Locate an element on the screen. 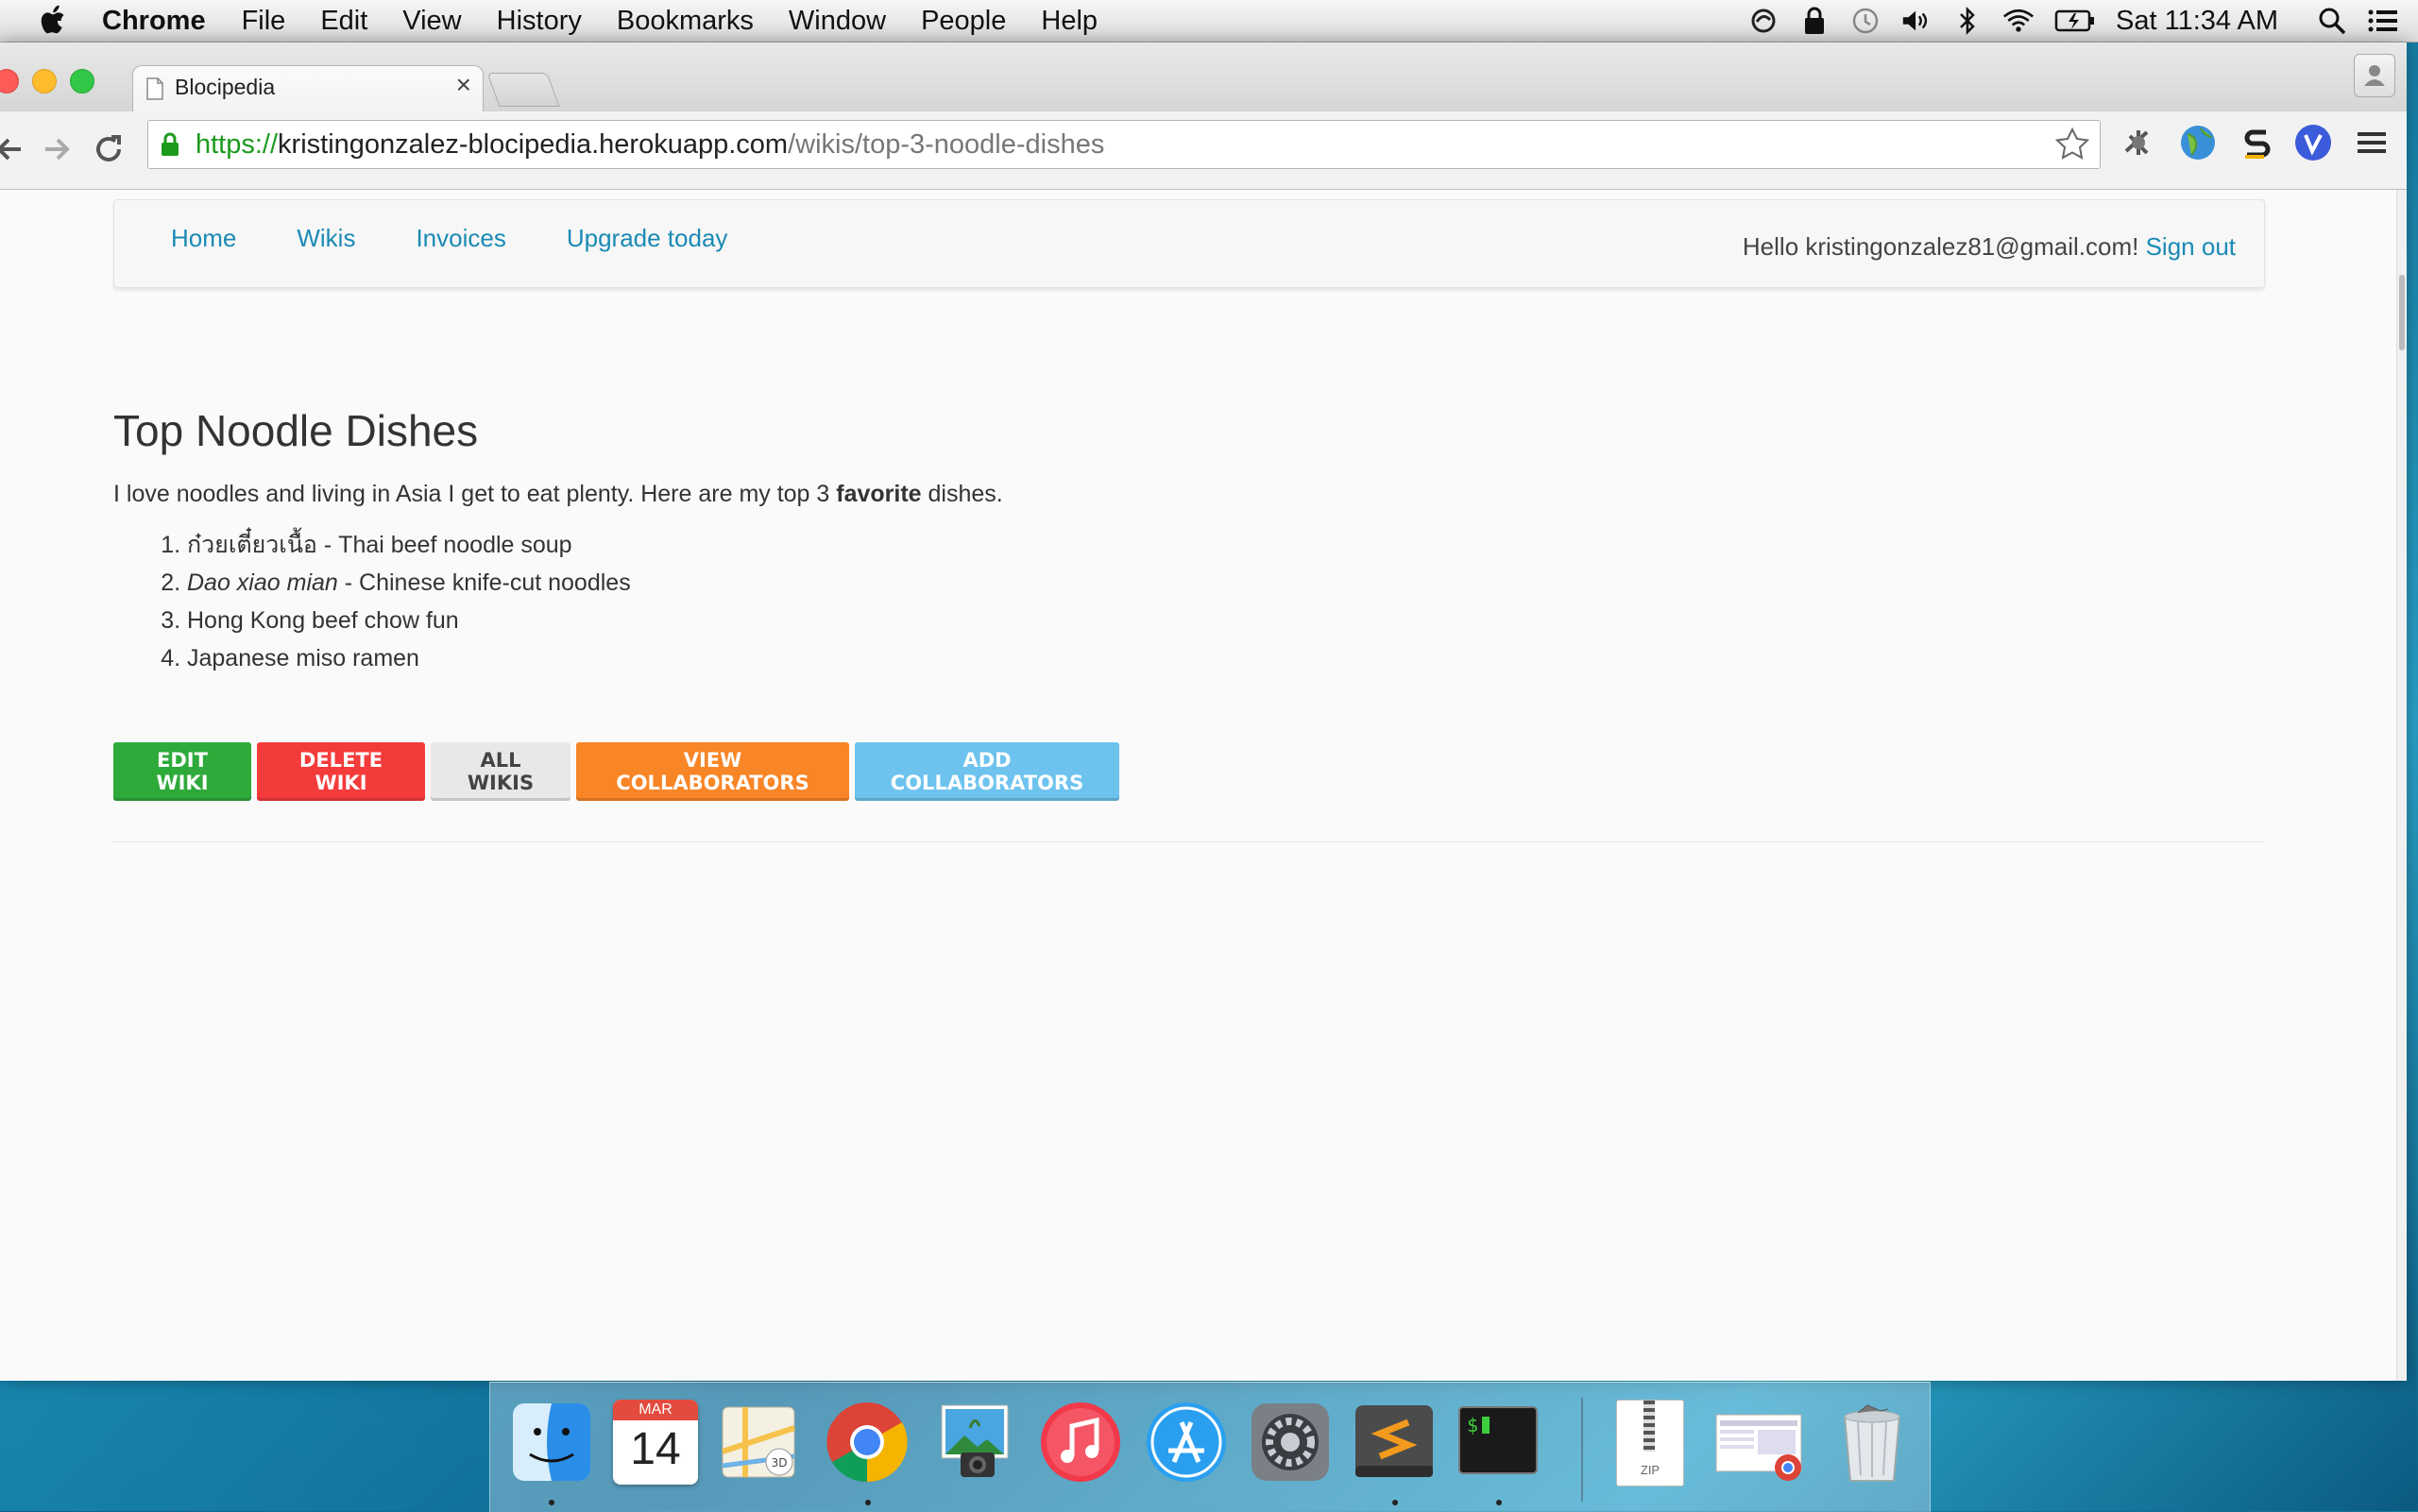  menu-bookmarks: Bookmarks is located at coordinates (685, 21).